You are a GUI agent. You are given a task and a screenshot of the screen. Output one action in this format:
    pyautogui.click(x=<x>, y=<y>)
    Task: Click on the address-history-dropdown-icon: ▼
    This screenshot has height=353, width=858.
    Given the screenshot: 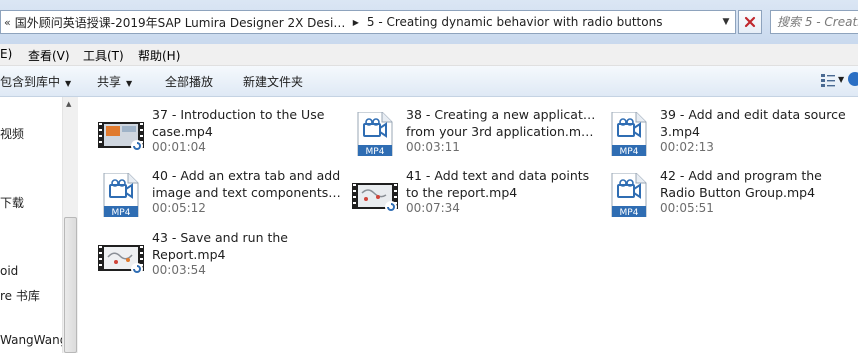 What is the action you would take?
    pyautogui.click(x=726, y=22)
    